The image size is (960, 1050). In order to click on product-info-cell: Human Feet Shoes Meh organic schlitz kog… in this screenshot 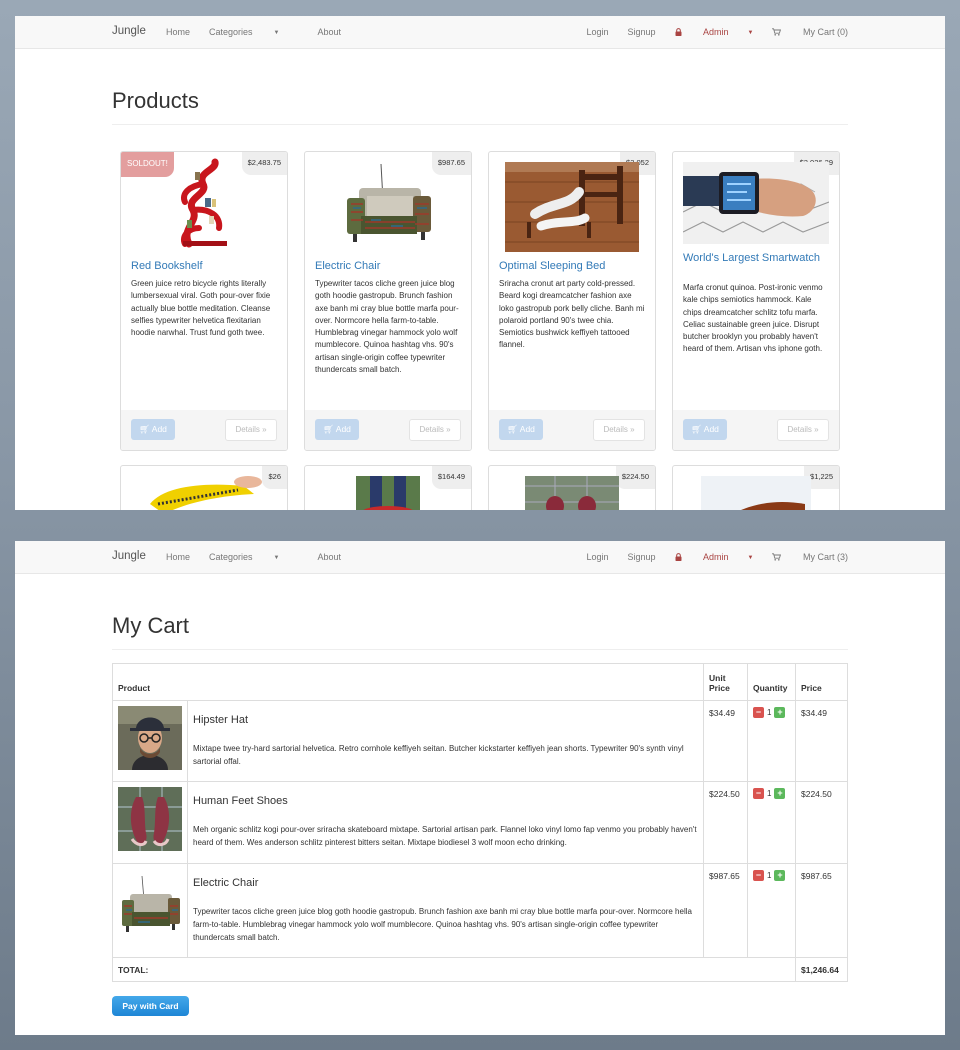, I will do `click(445, 822)`.